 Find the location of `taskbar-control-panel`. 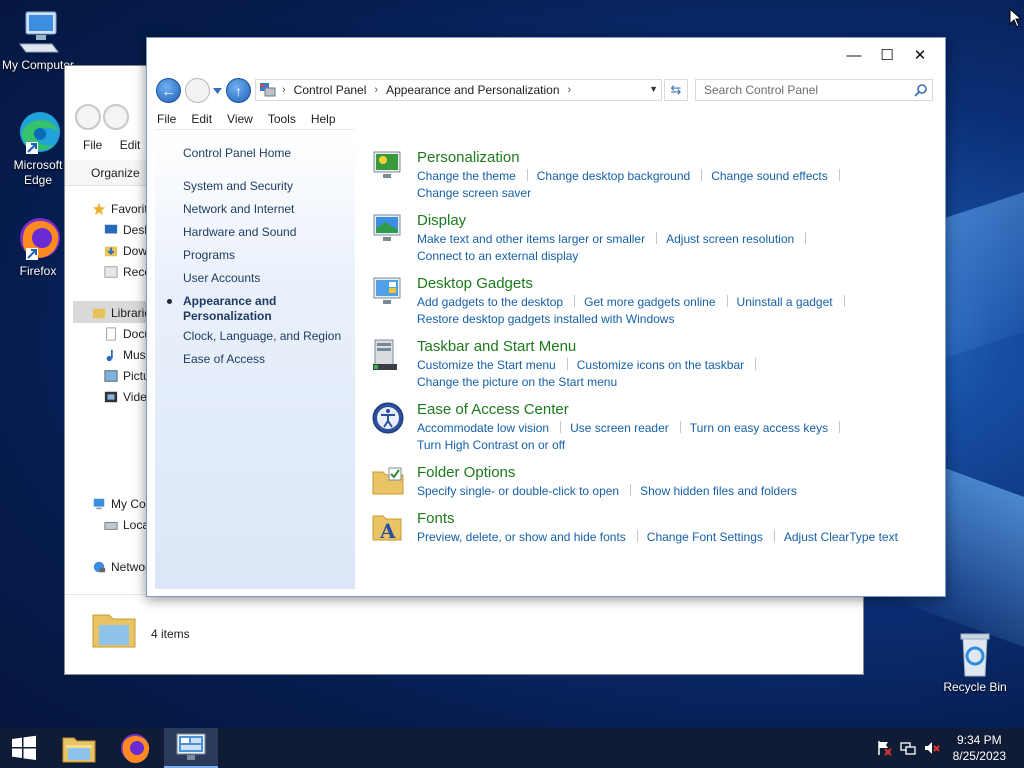

taskbar-control-panel is located at coordinates (191, 748).